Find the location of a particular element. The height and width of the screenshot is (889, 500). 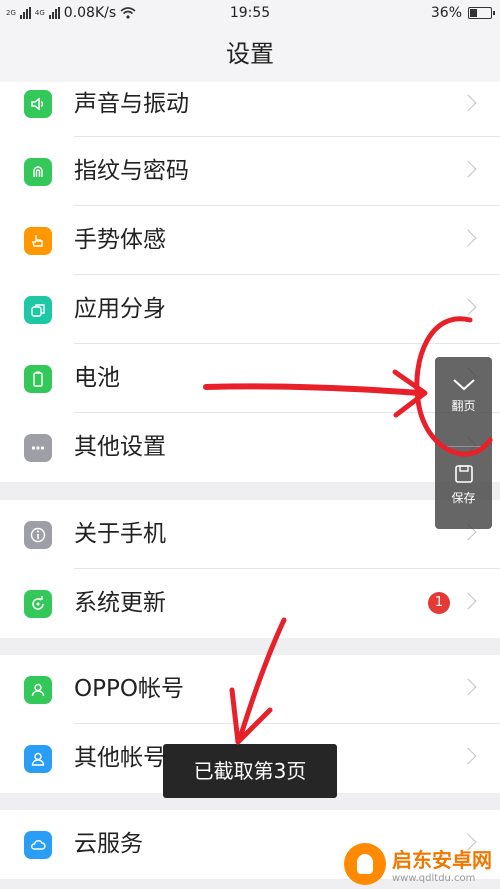

battery-percent: 36% is located at coordinates (446, 13).